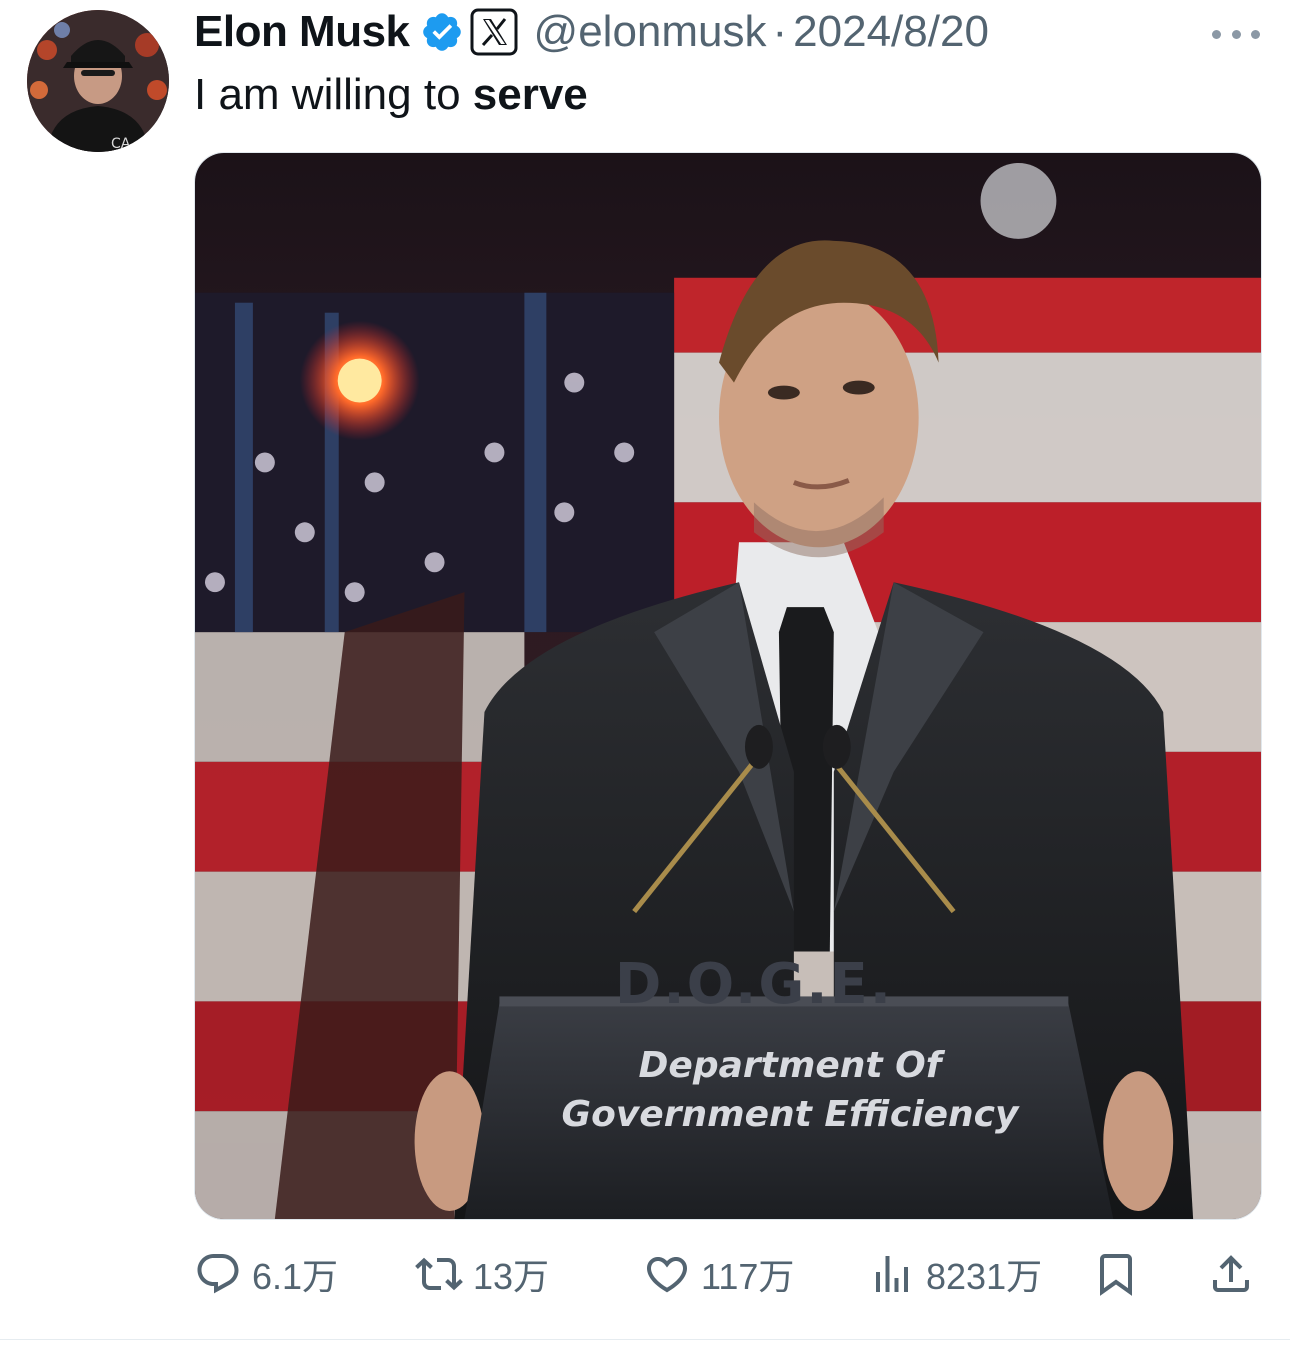 This screenshot has height=1353, width=1290. What do you see at coordinates (650, 32) in the screenshot?
I see `author-handle: @elonmusk` at bounding box center [650, 32].